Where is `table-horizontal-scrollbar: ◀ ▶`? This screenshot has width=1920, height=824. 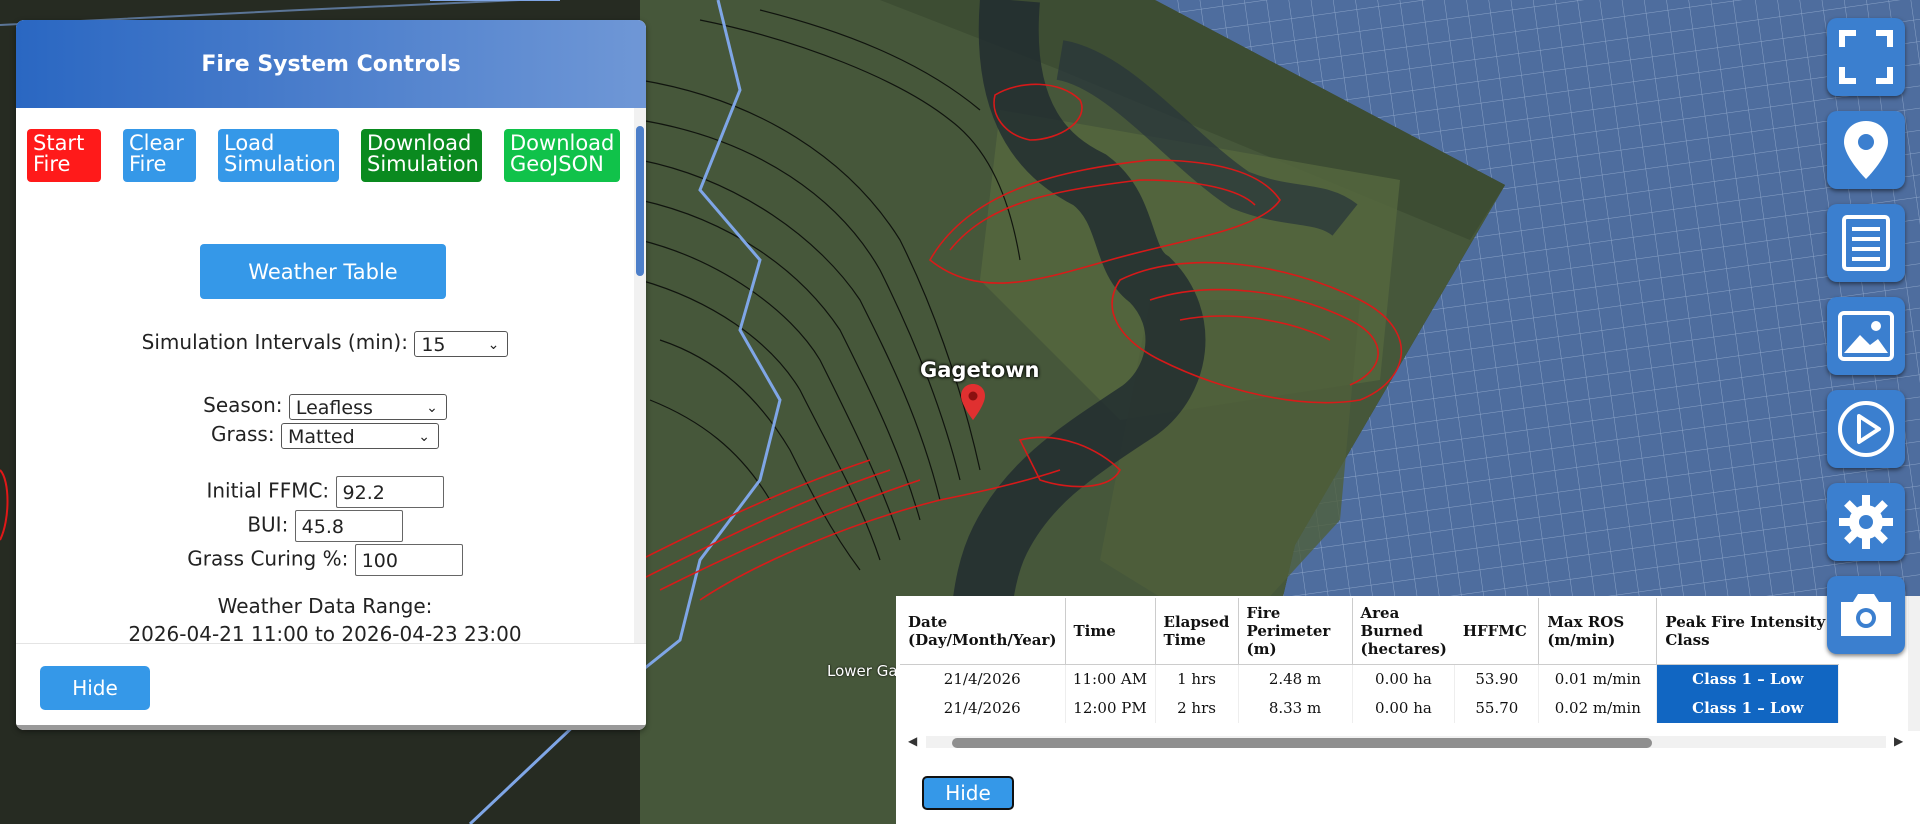 table-horizontal-scrollbar: ◀ ▶ is located at coordinates (1408, 741).